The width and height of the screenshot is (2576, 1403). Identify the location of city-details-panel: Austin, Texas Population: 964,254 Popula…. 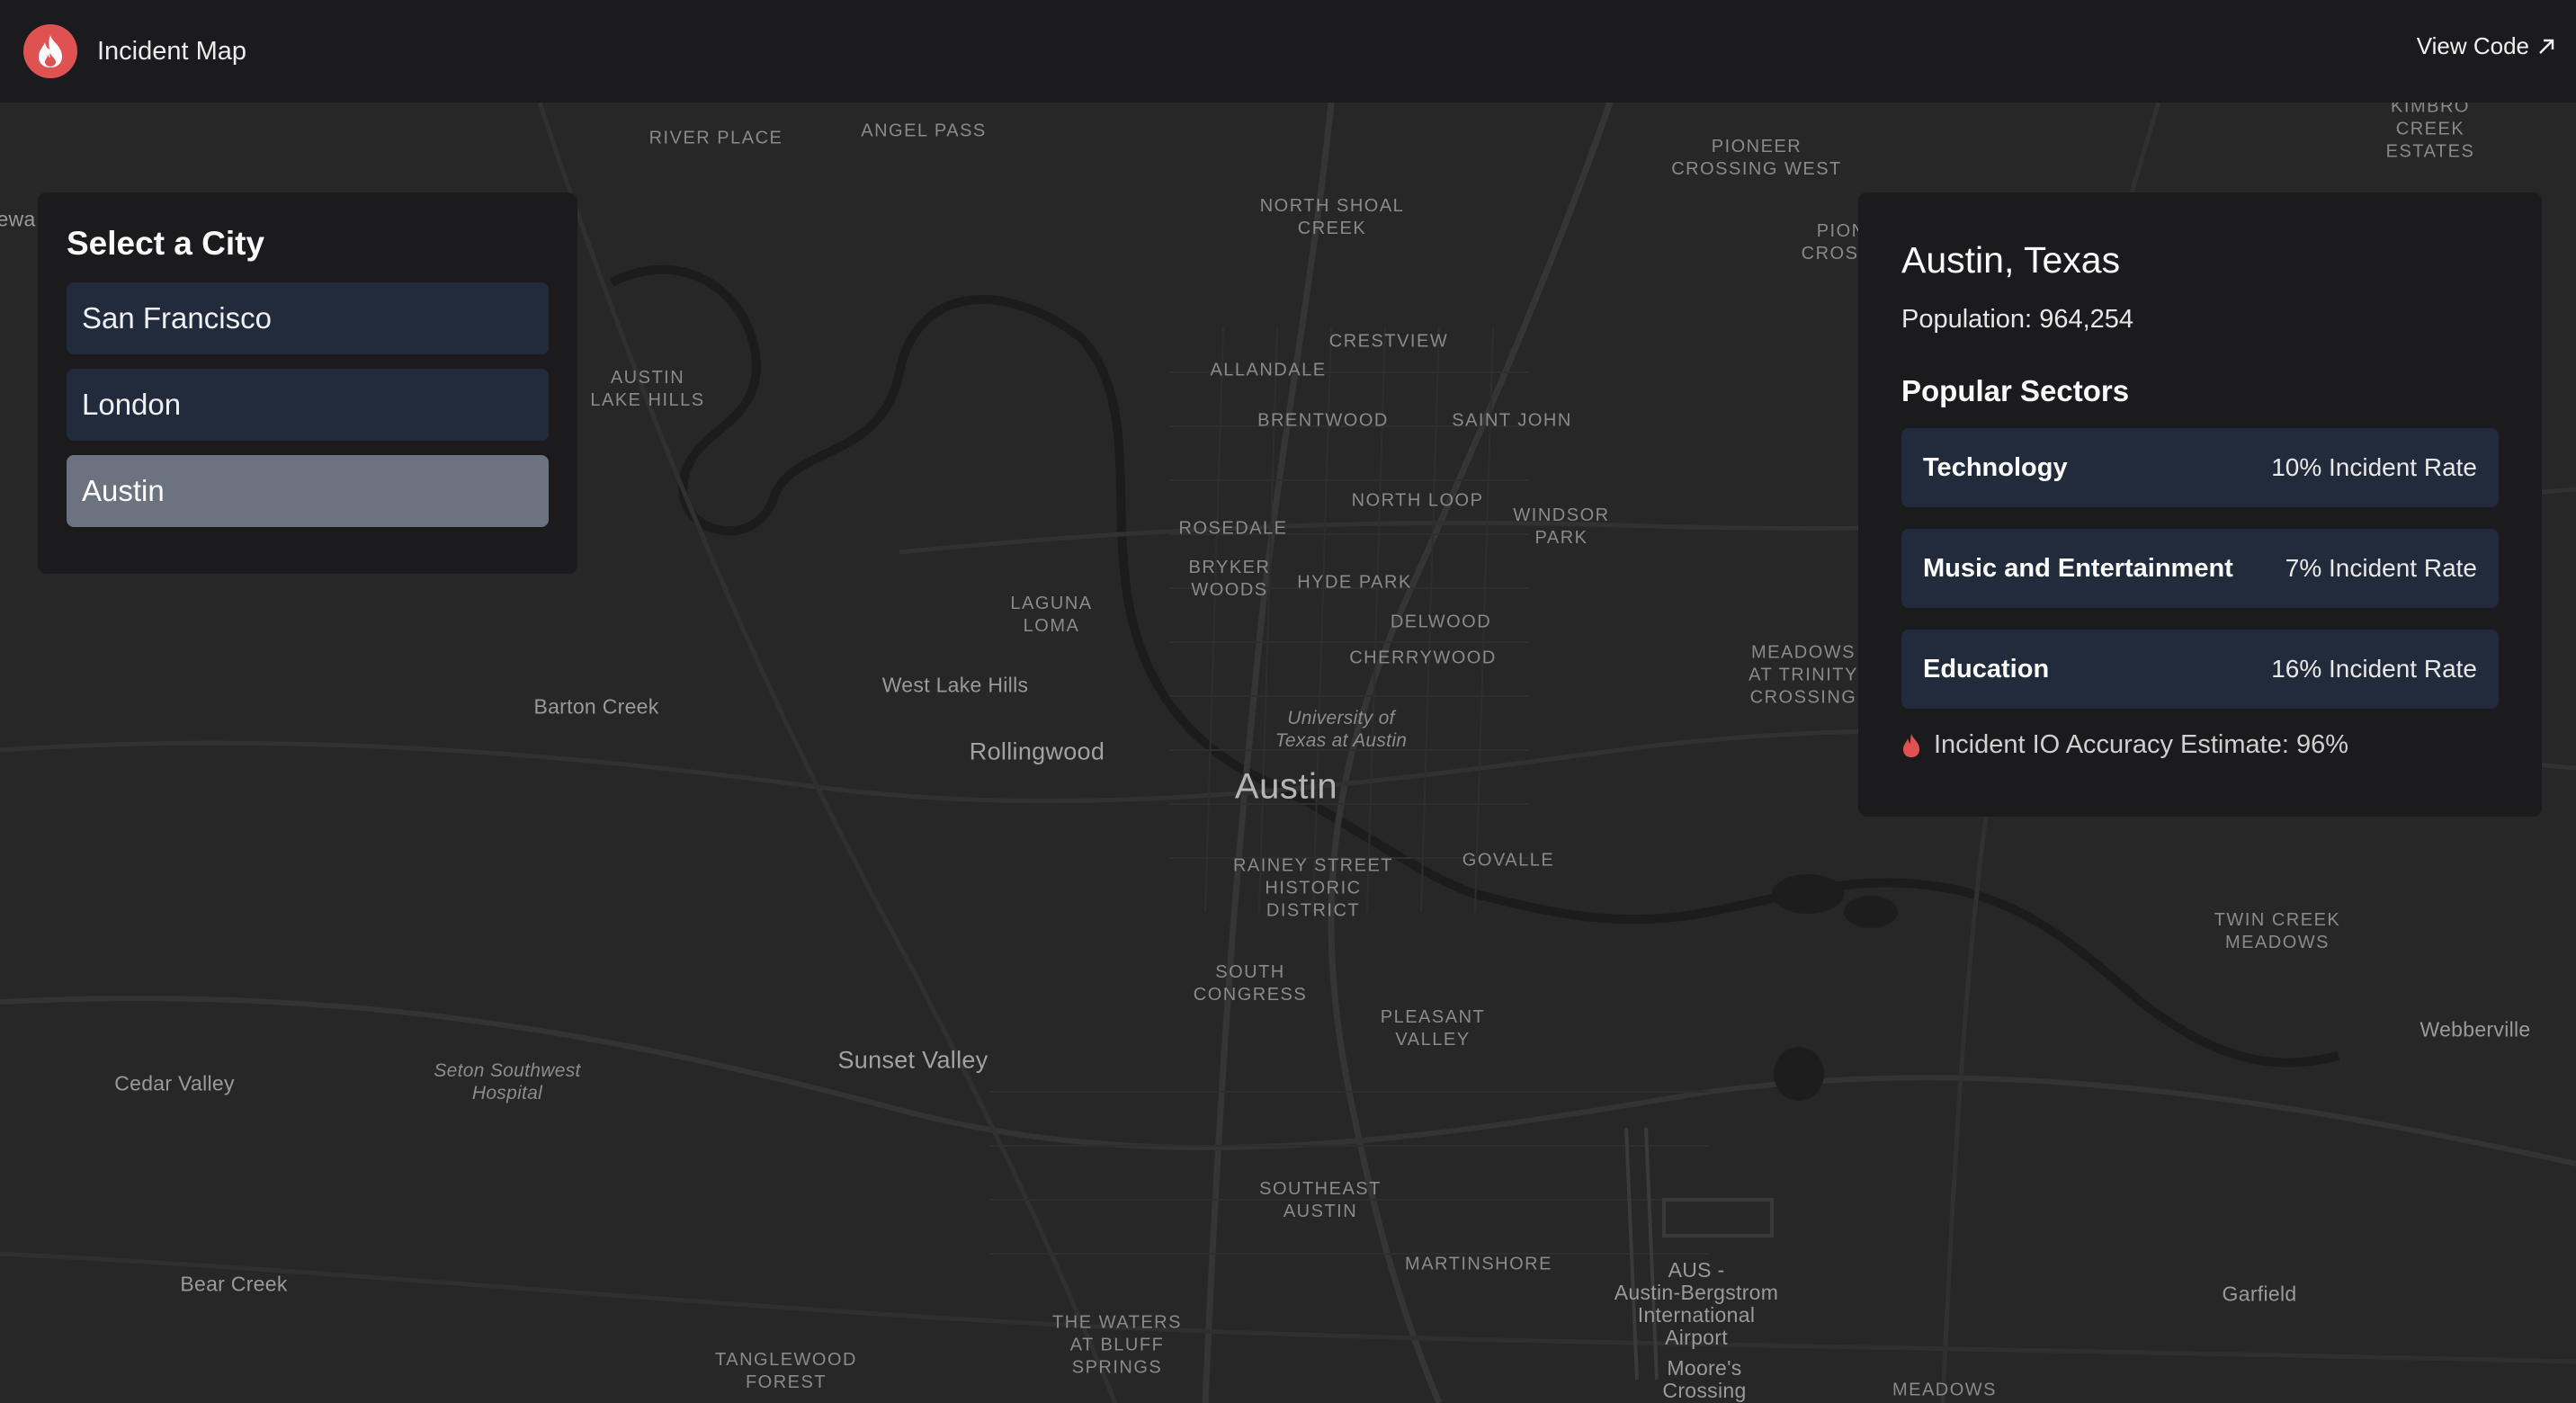
(2200, 505).